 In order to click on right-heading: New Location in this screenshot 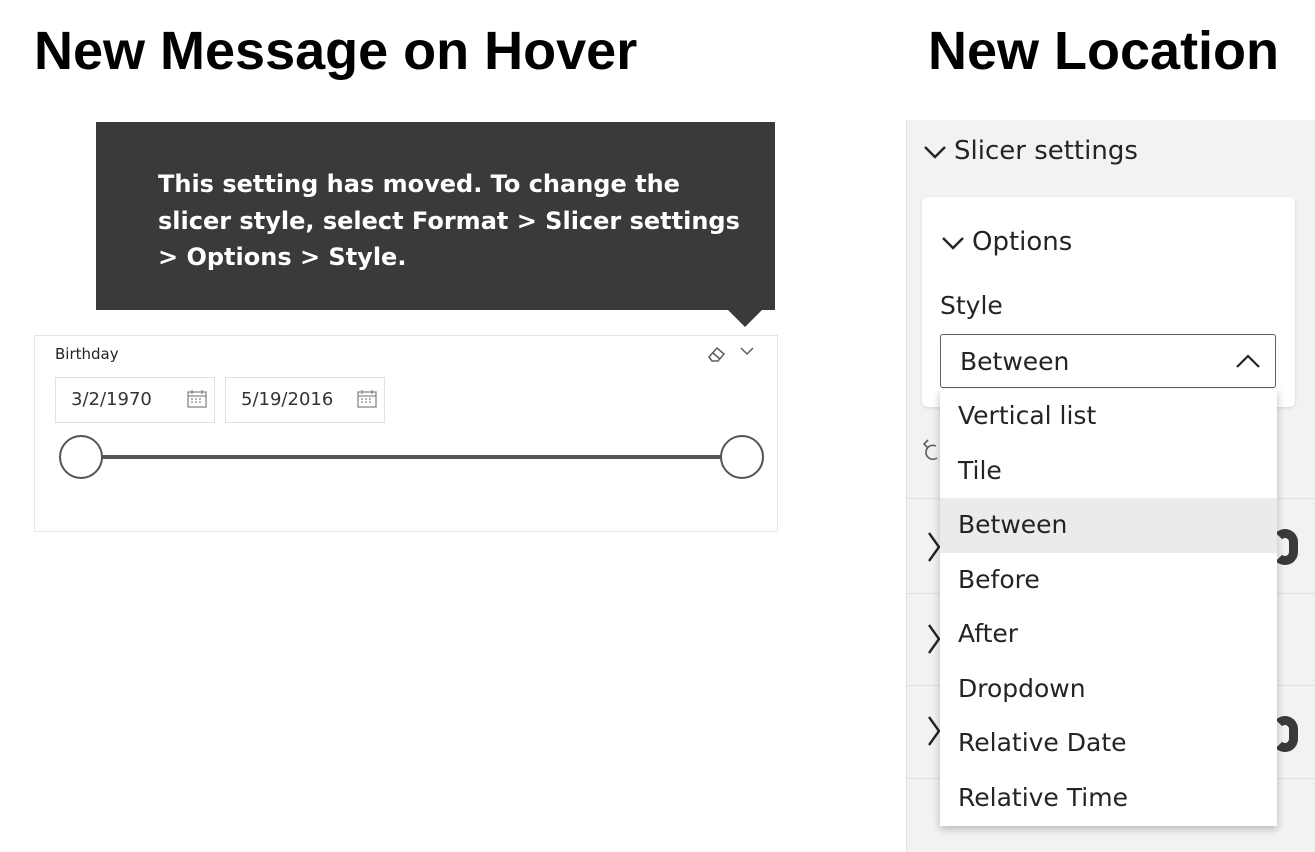, I will do `click(1104, 51)`.